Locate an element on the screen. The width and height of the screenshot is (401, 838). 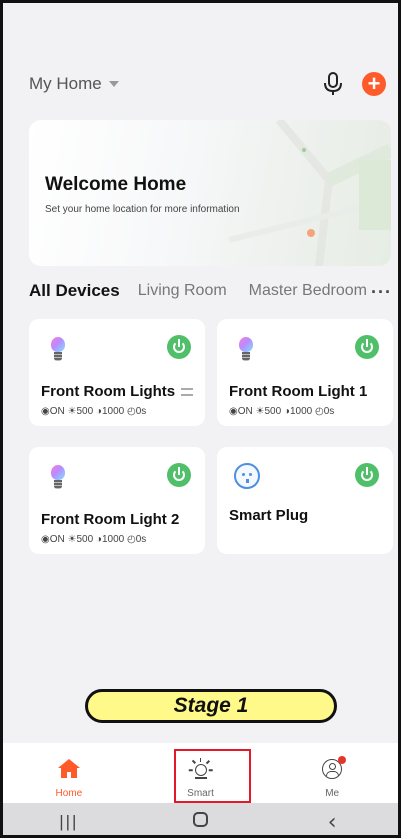
device-name-row: Front Room Lights is located at coordinates (117, 391).